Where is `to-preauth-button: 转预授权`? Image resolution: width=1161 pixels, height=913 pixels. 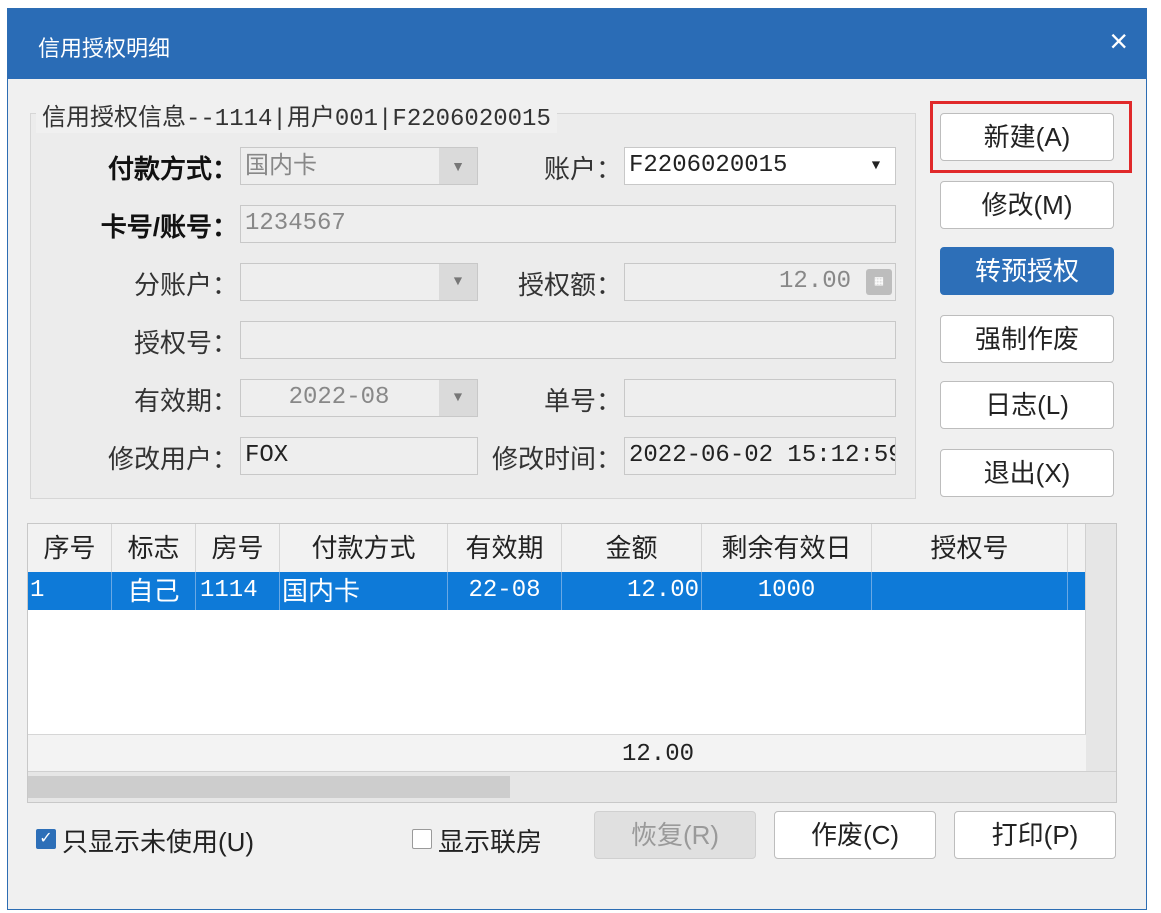
to-preauth-button: 转预授权 is located at coordinates (1027, 271).